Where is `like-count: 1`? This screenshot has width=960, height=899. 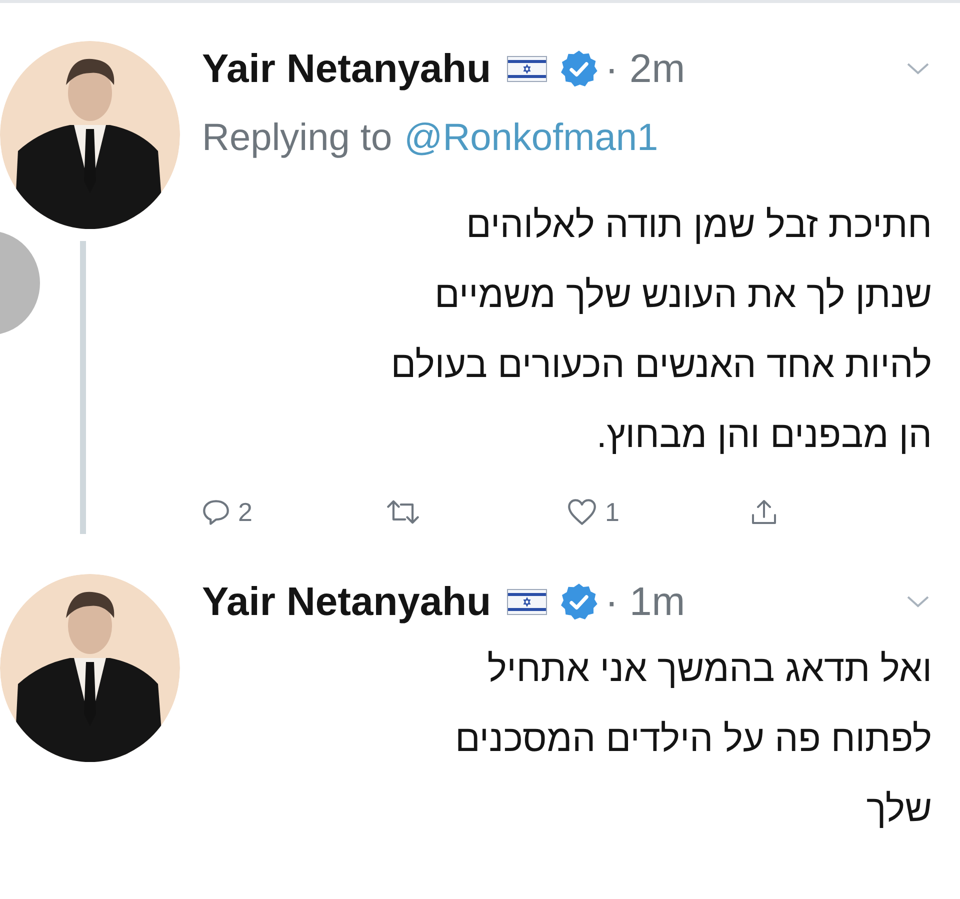 like-count: 1 is located at coordinates (612, 512).